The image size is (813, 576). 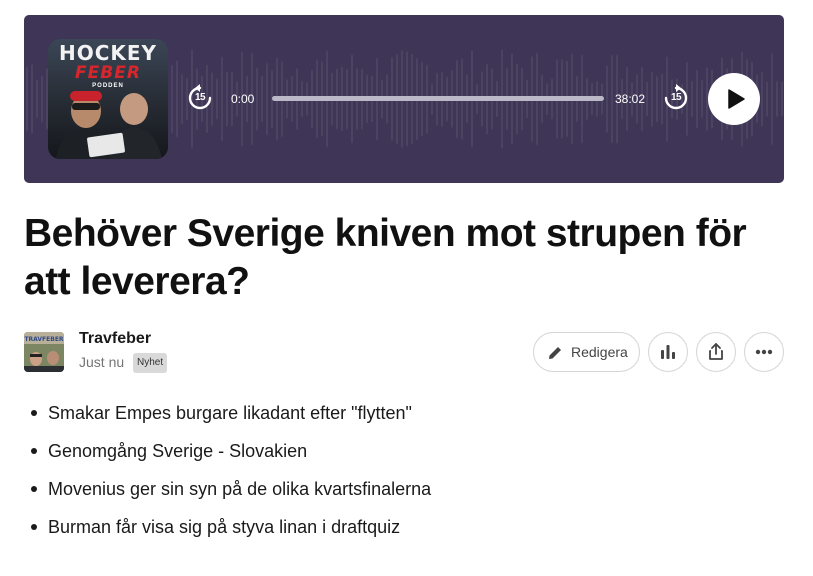 I want to click on current-time: 0:00, so click(x=243, y=99).